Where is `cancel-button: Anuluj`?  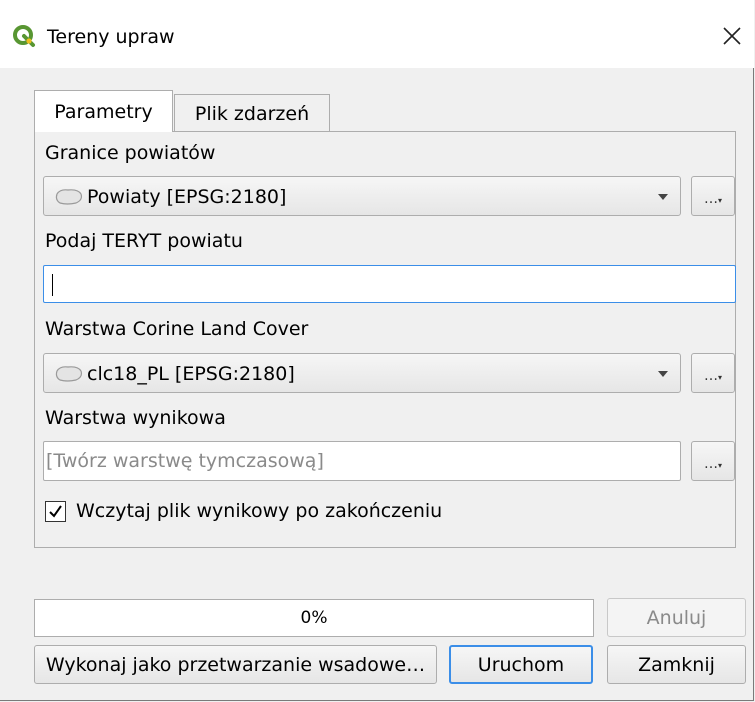
cancel-button: Anuluj is located at coordinates (676, 617).